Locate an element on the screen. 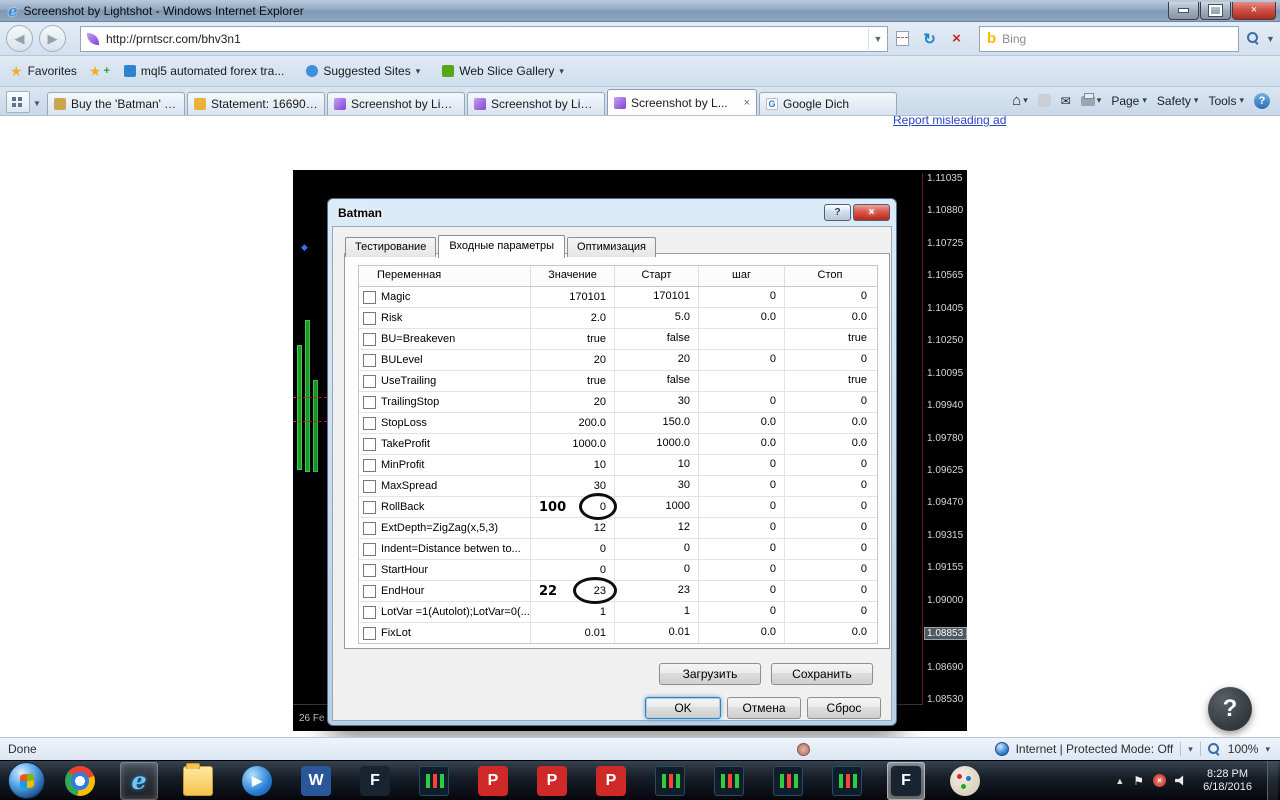 This screenshot has height=800, width=1280. taskbar-button-presentation-p1: P is located at coordinates (493, 781).